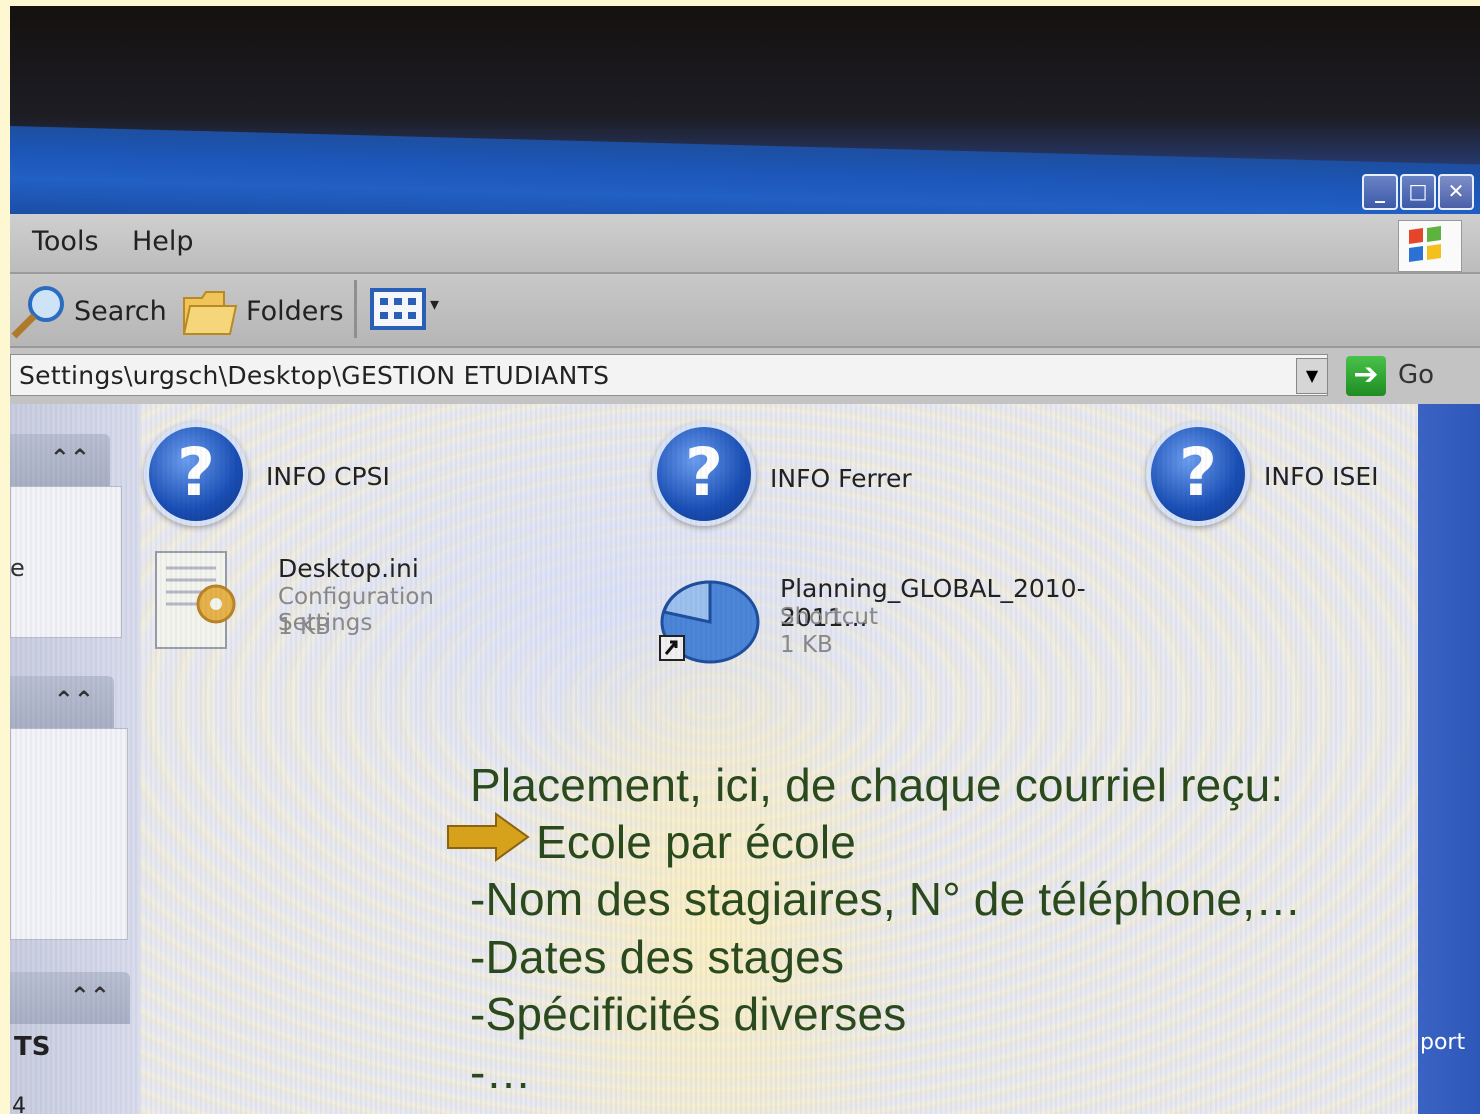  What do you see at coordinates (355, 309) in the screenshot?
I see `toolbar-separator` at bounding box center [355, 309].